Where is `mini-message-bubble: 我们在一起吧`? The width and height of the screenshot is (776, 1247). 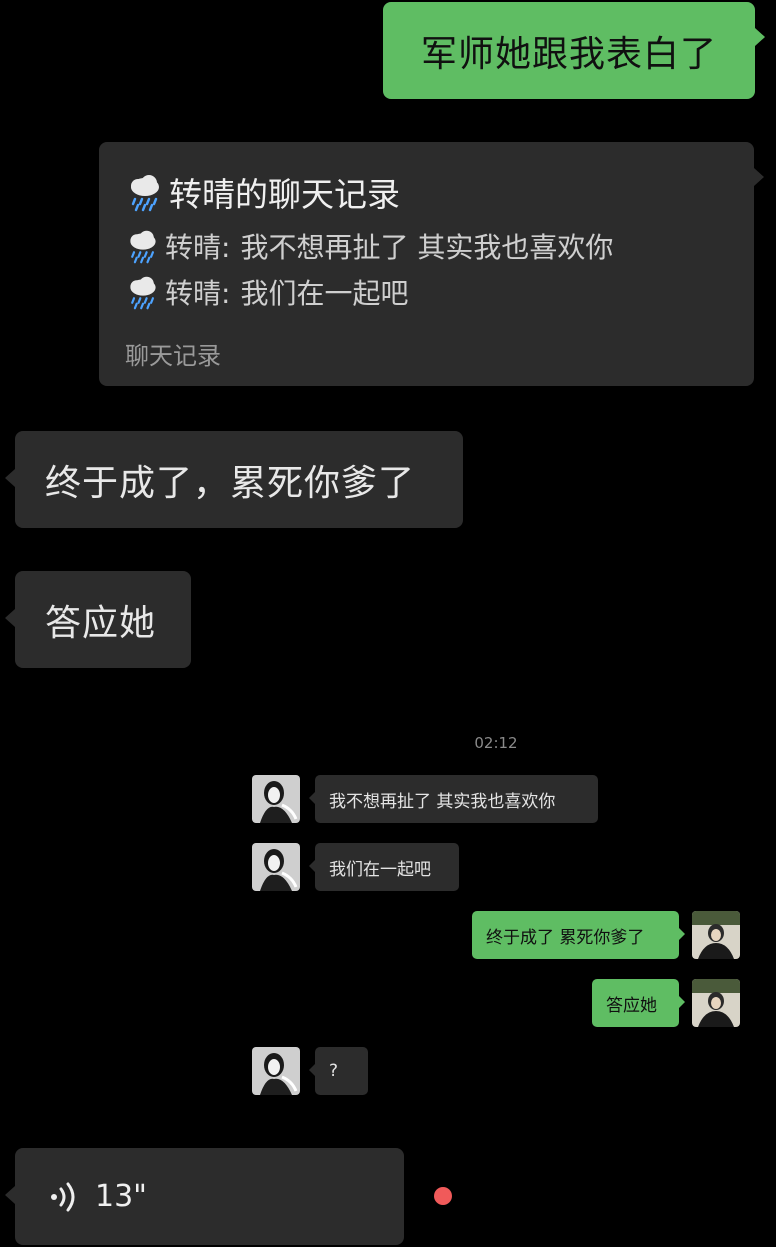
mini-message-bubble: 我们在一起吧 is located at coordinates (384, 867).